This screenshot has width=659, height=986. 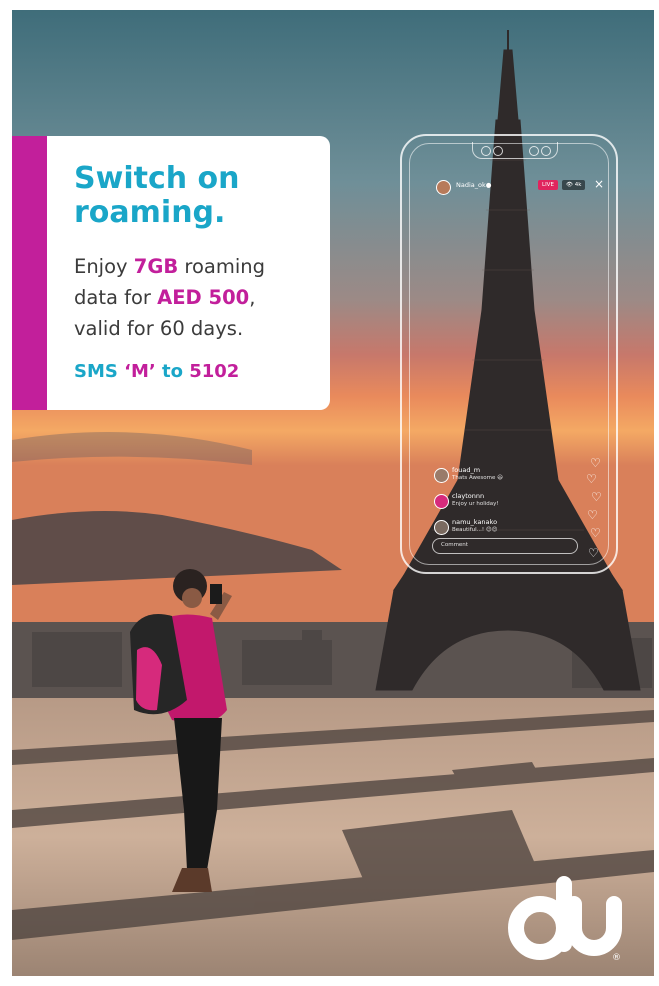 What do you see at coordinates (140, 371) in the screenshot?
I see `sms-keyword: ‘M’` at bounding box center [140, 371].